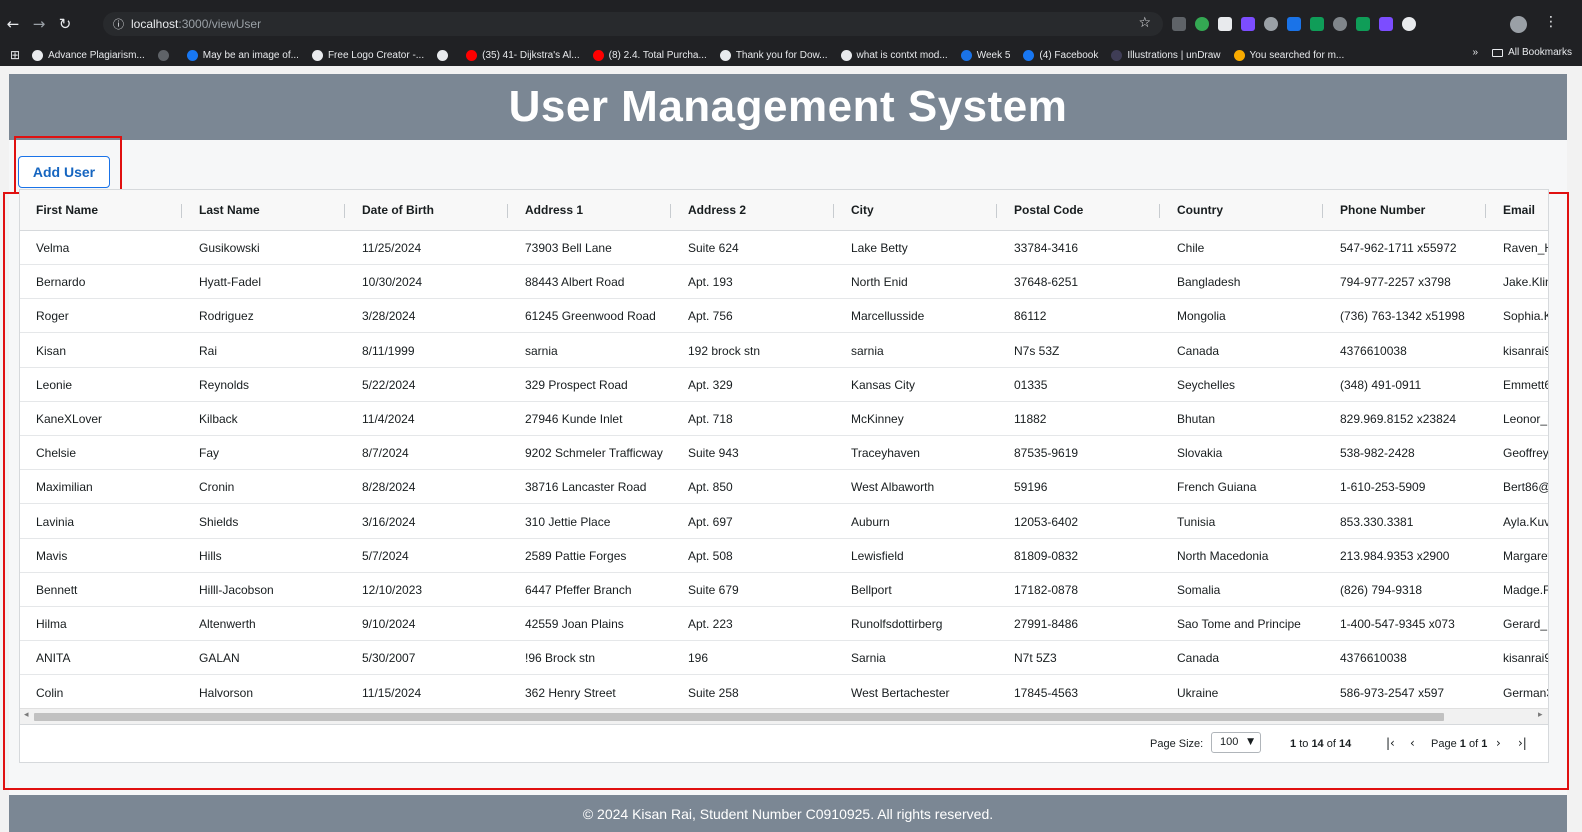 The image size is (1582, 832). I want to click on page-size-select: 100 ▼, so click(1236, 742).